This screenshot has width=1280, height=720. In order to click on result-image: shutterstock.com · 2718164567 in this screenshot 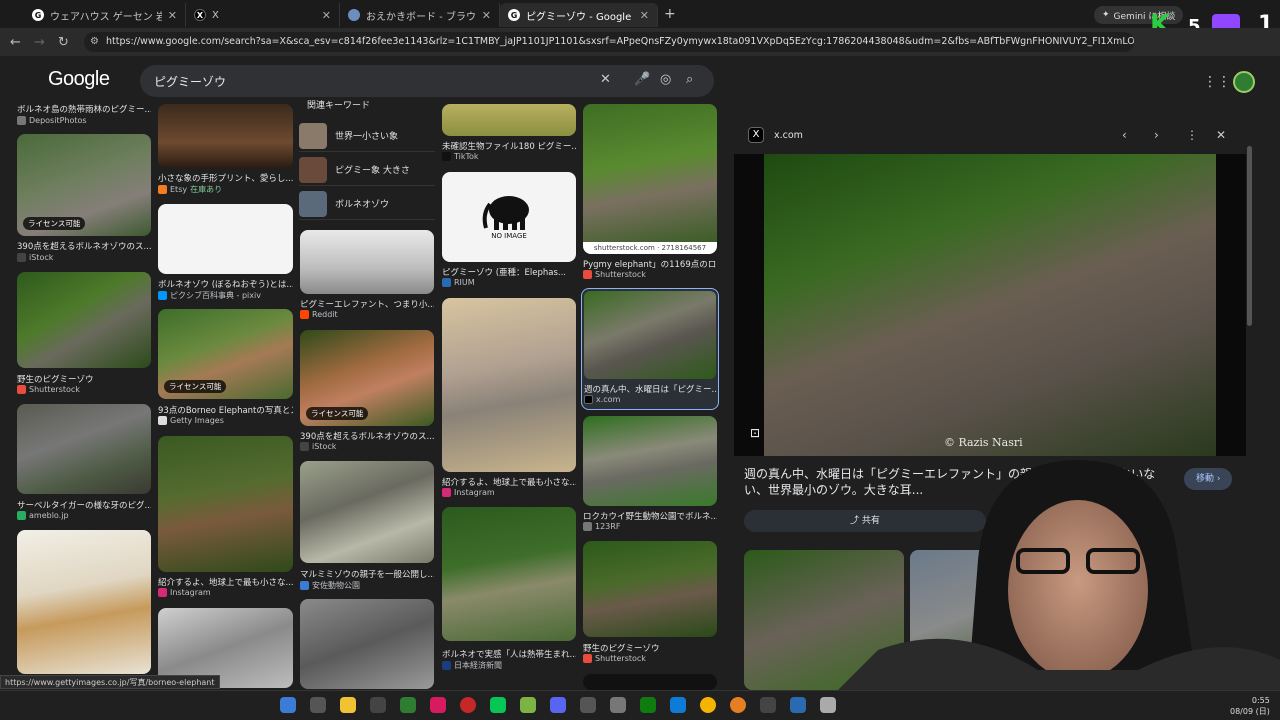, I will do `click(650, 179)`.